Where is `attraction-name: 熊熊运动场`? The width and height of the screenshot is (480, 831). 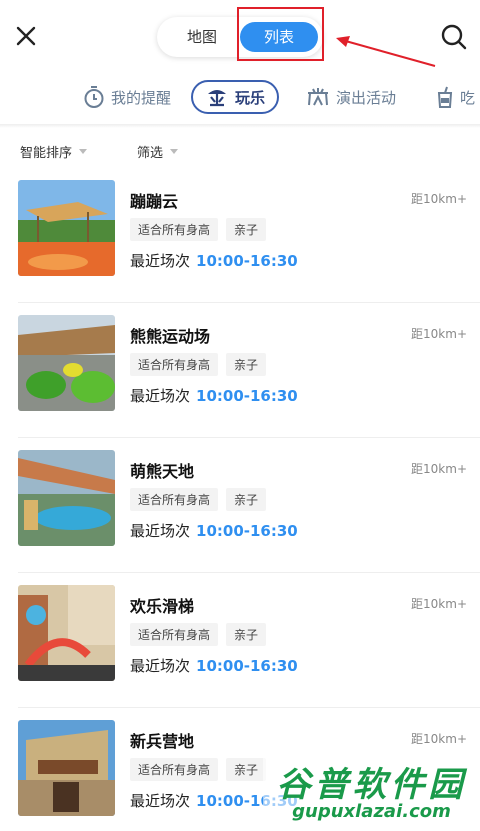
attraction-name: 熊熊运动场 is located at coordinates (170, 336).